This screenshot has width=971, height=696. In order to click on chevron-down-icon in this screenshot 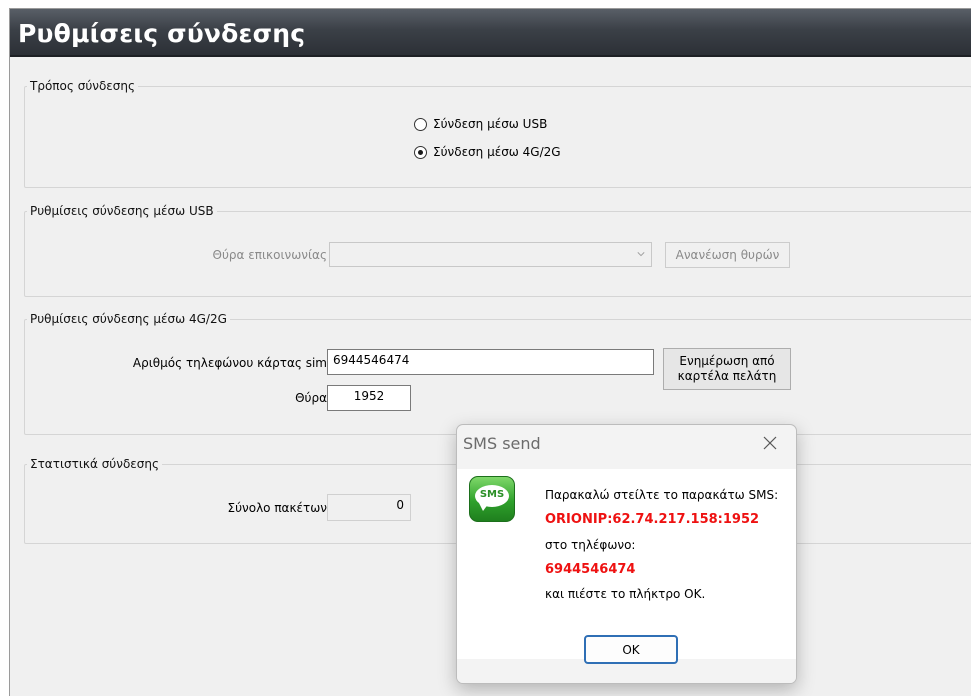, I will do `click(641, 254)`.